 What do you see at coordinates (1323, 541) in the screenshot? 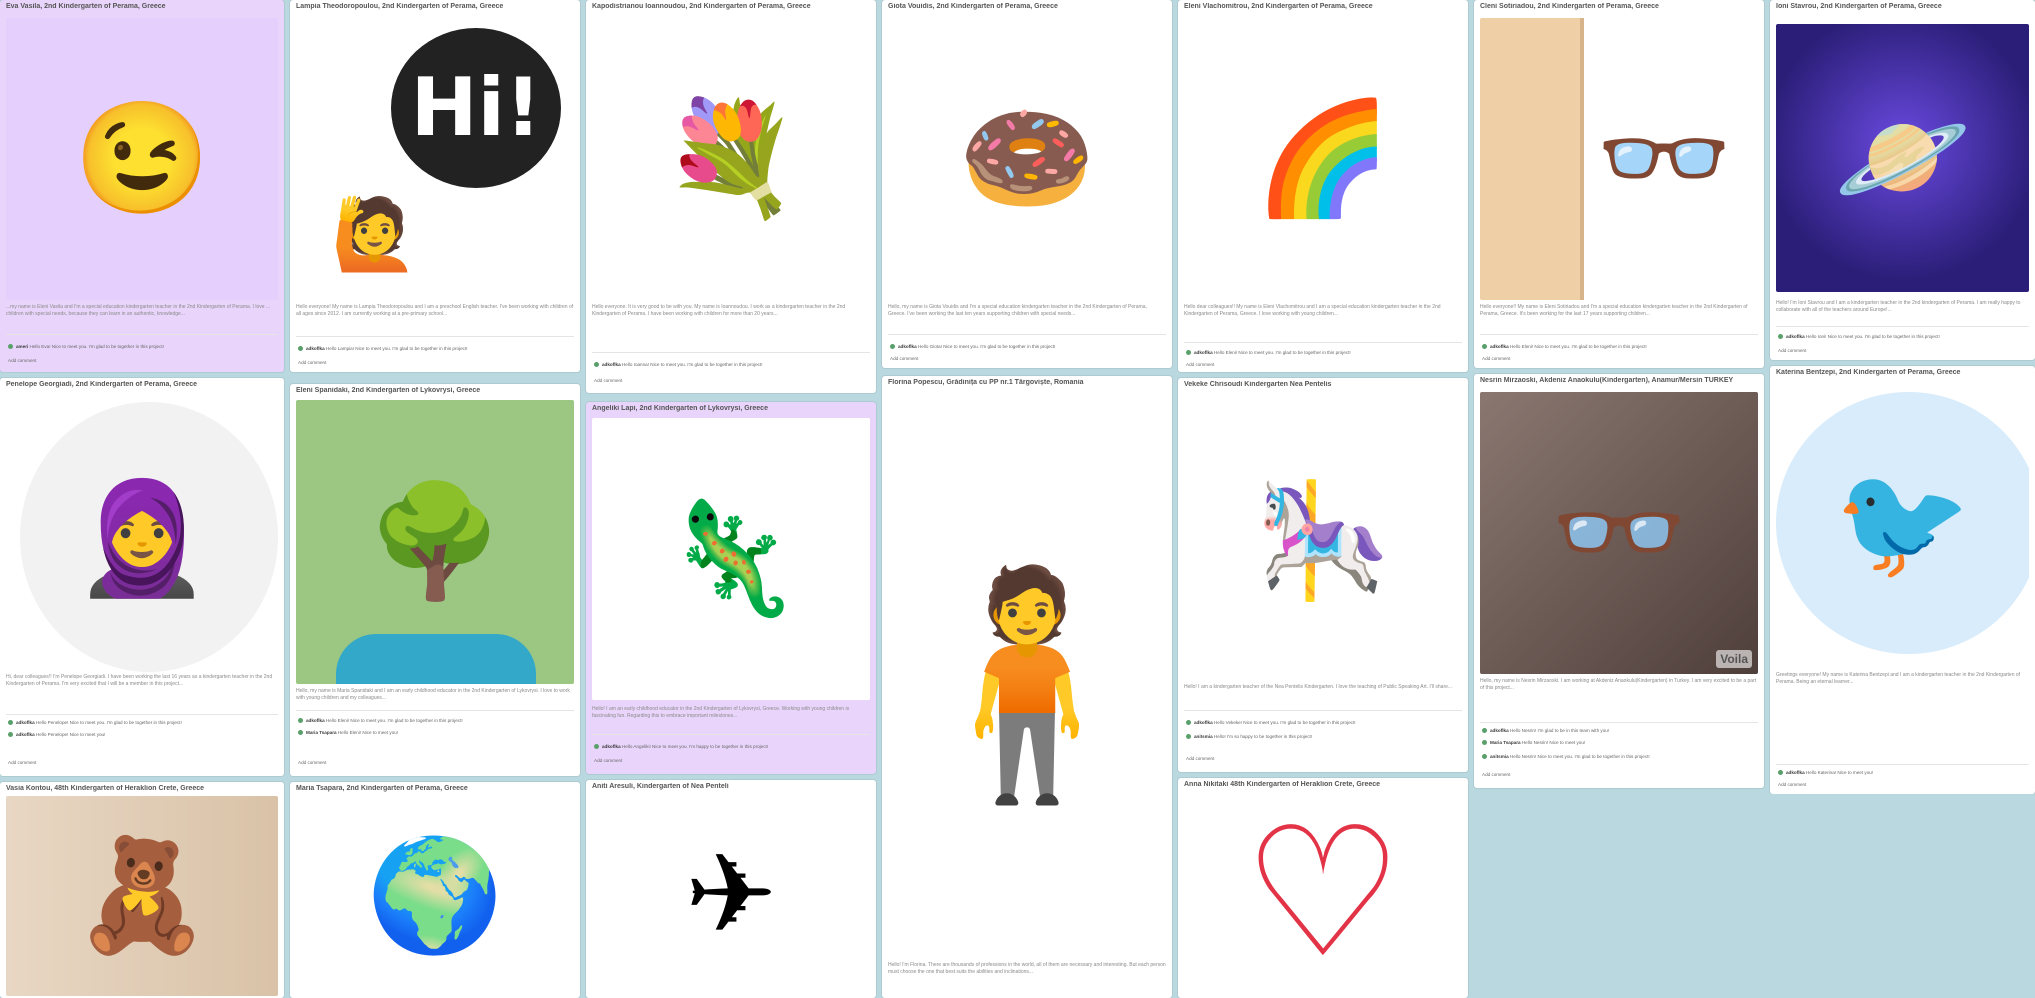
I see `bitmoji-carousel-horse-icon: 🎠` at bounding box center [1323, 541].